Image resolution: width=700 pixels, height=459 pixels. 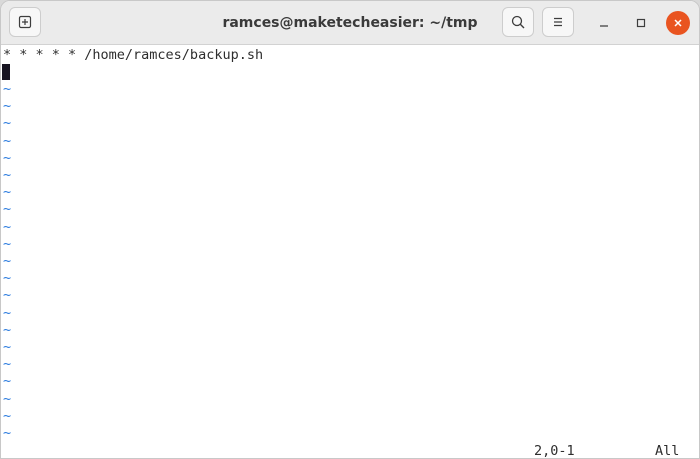 I want to click on new-tab-icon, so click(x=25, y=22).